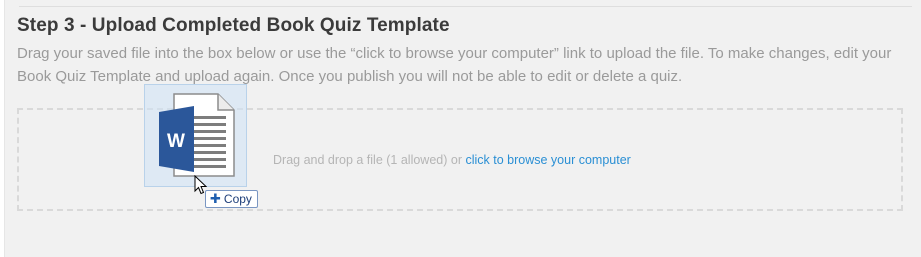  What do you see at coordinates (237, 199) in the screenshot?
I see `copy-label: Copy` at bounding box center [237, 199].